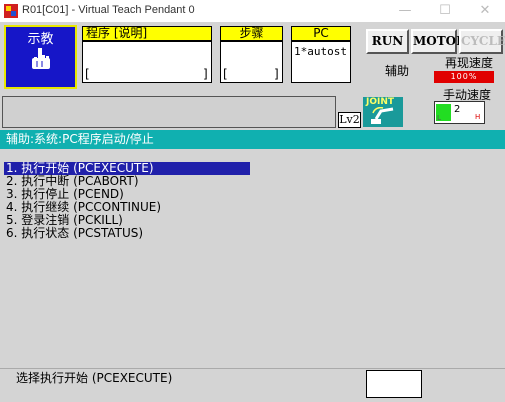 This screenshot has height=402, width=505. I want to click on run-button: RUN, so click(387, 41).